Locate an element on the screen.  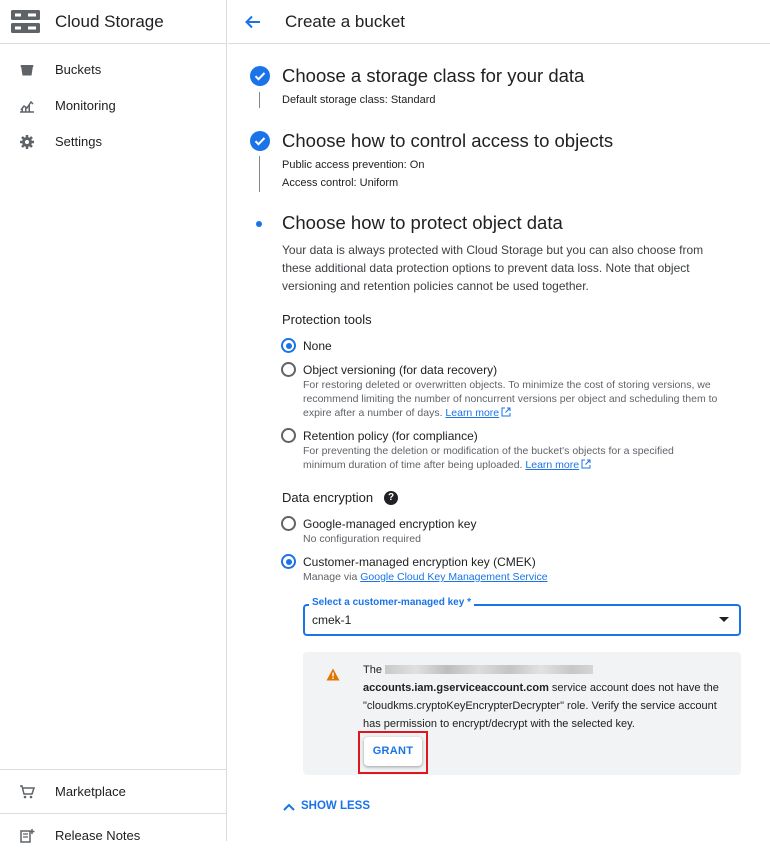
cart-icon is located at coordinates (27, 792).